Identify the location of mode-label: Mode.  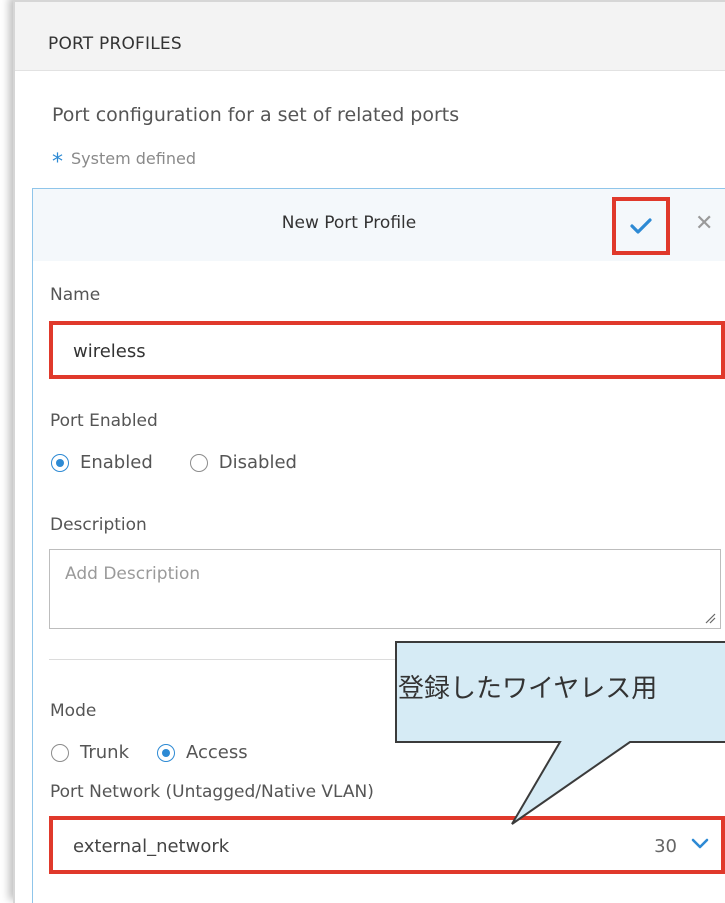
(73, 711).